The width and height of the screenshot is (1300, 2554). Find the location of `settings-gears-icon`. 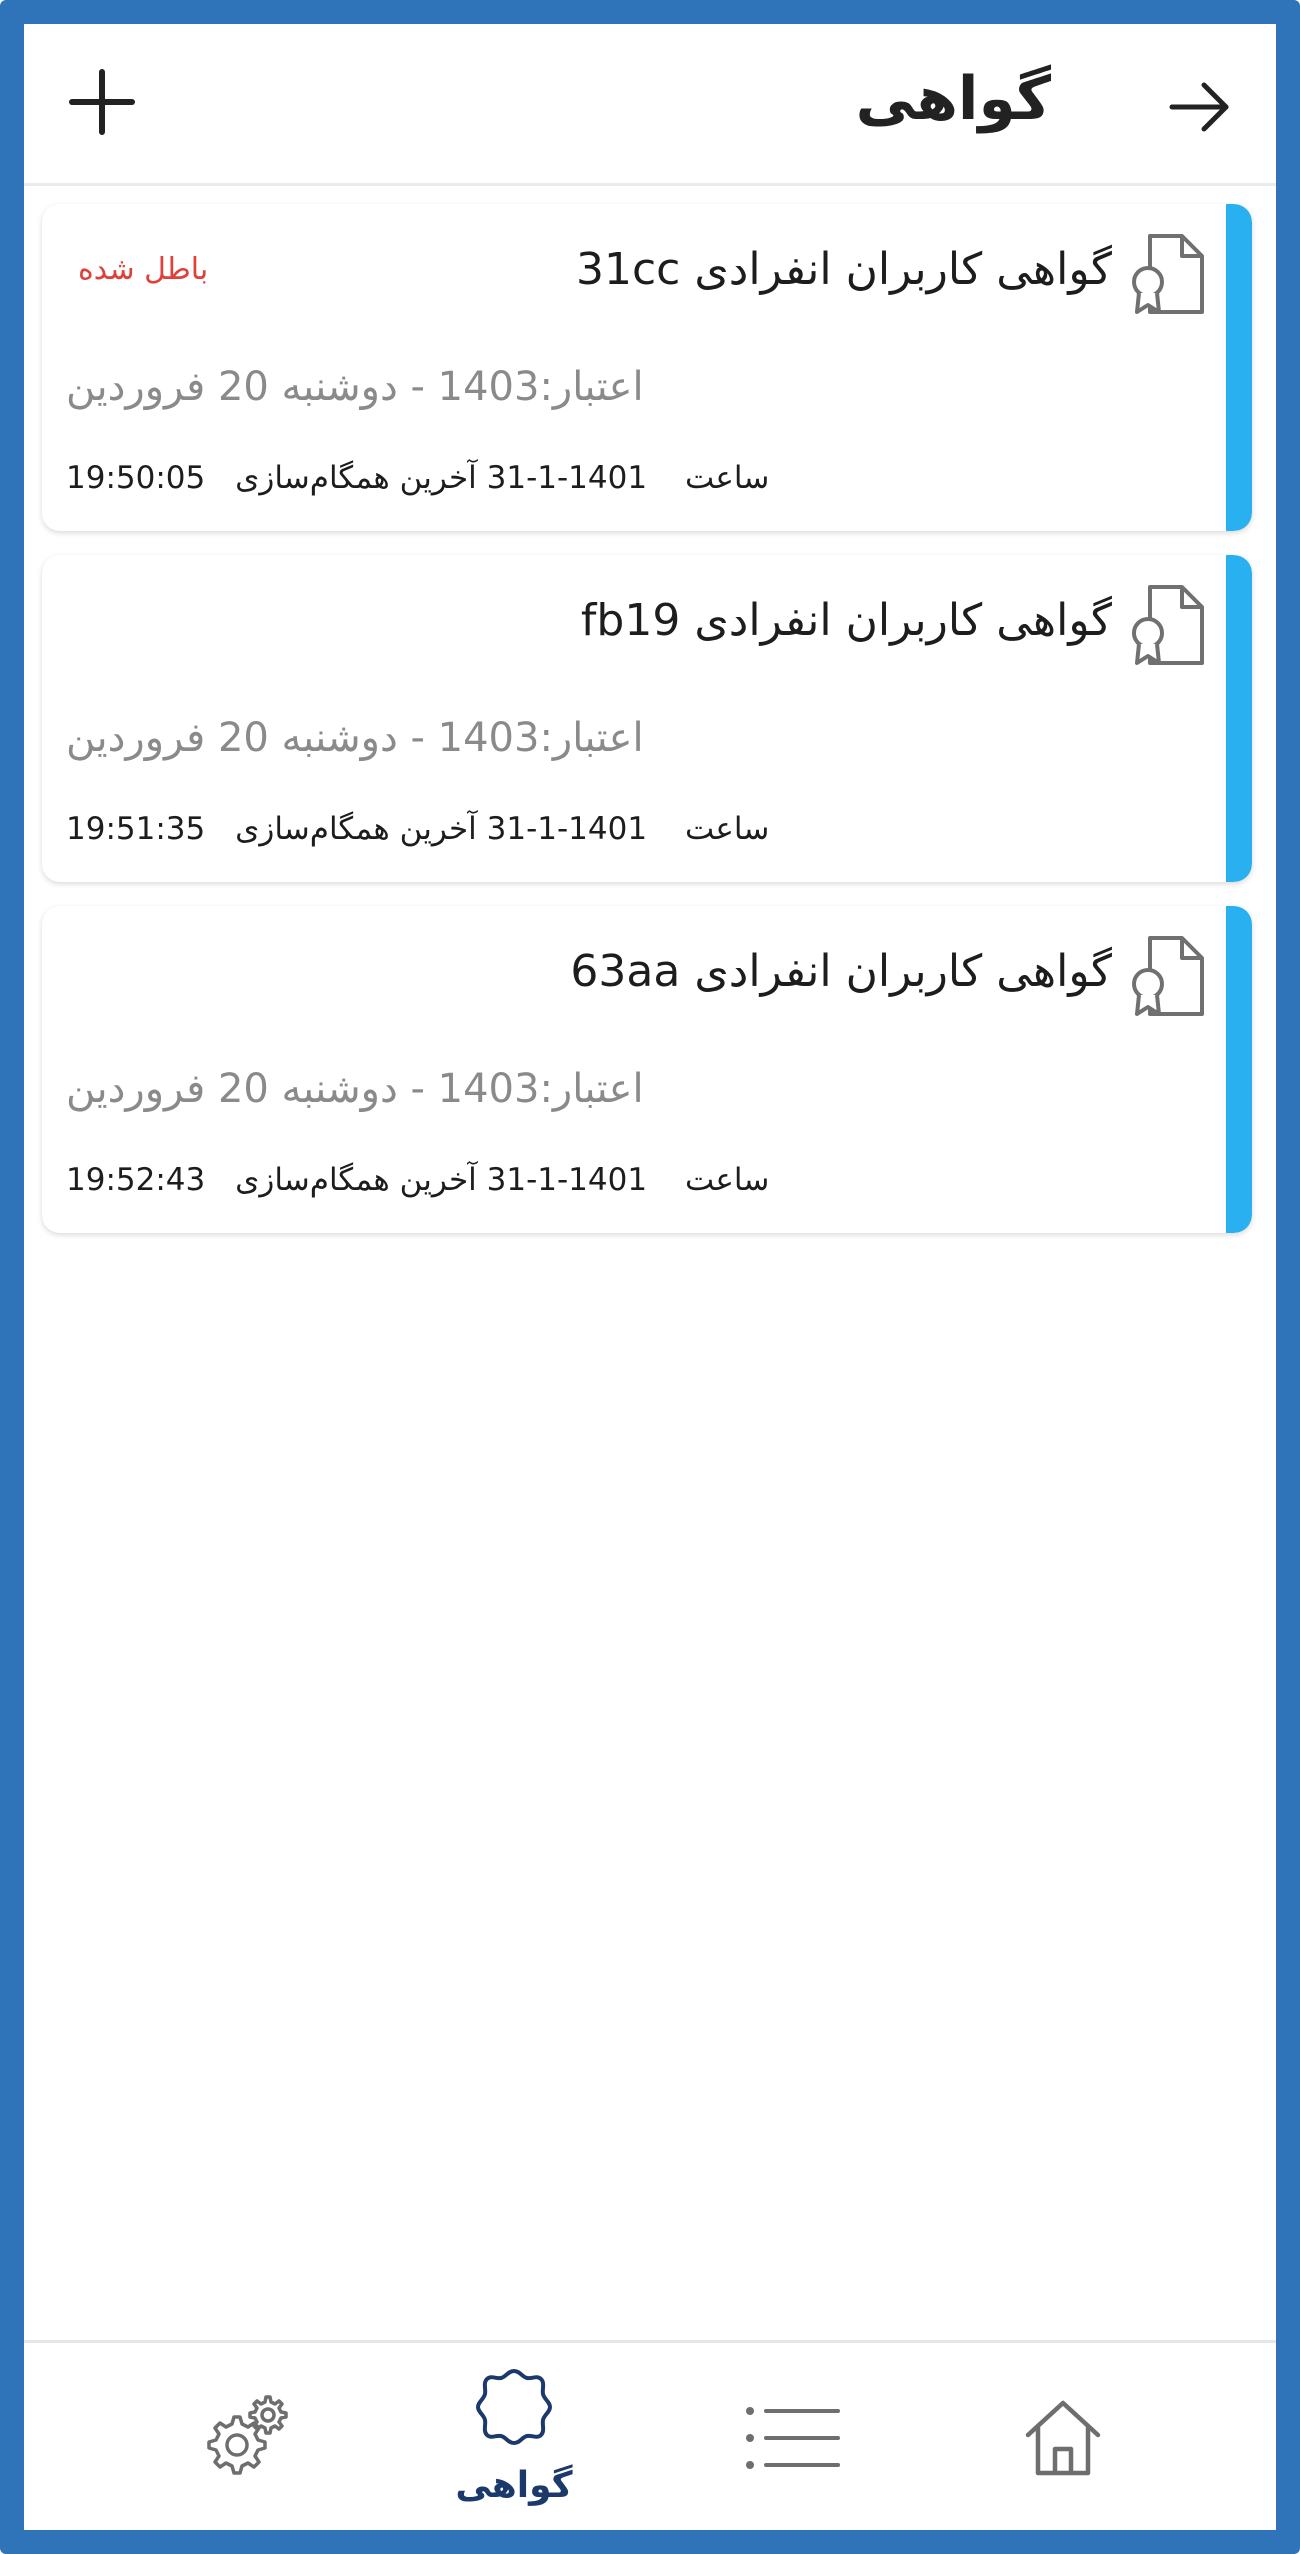

settings-gears-icon is located at coordinates (247, 2435).